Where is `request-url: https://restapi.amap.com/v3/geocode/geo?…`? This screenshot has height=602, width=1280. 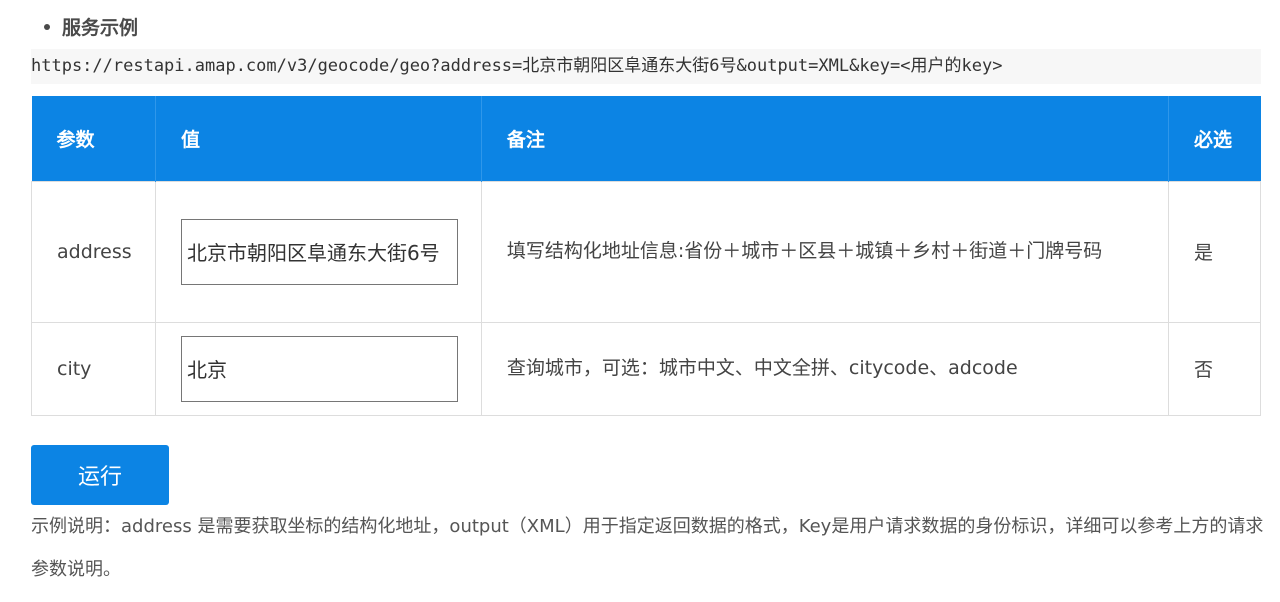
request-url: https://restapi.amap.com/v3/geocode/geo?… is located at coordinates (646, 66).